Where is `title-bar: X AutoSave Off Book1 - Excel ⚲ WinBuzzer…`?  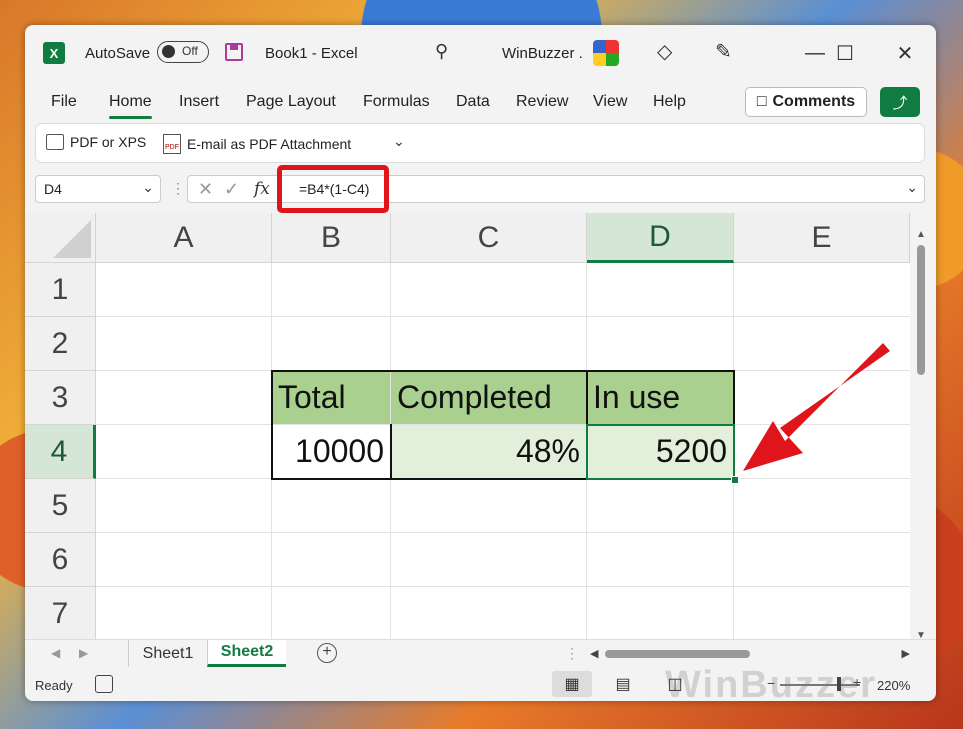 title-bar: X AutoSave Off Book1 - Excel ⚲ WinBuzzer… is located at coordinates (480, 54).